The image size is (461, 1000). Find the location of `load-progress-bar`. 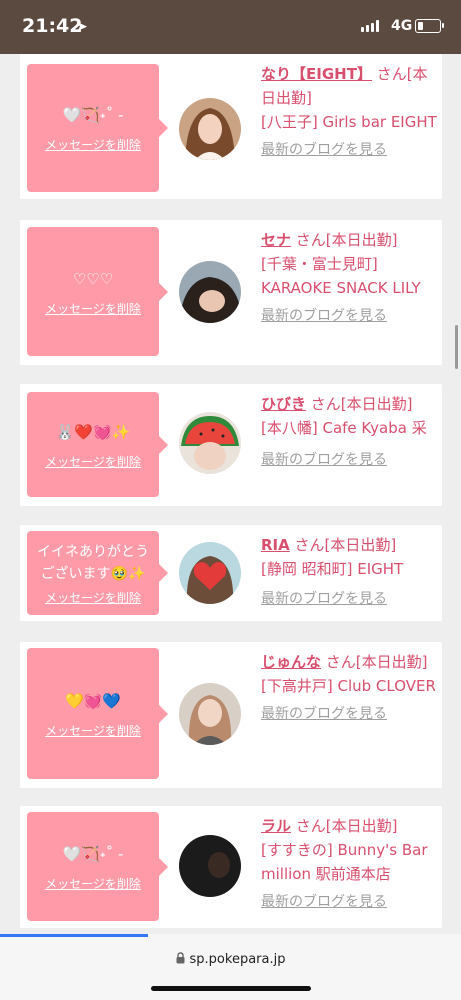

load-progress-bar is located at coordinates (74, 935).